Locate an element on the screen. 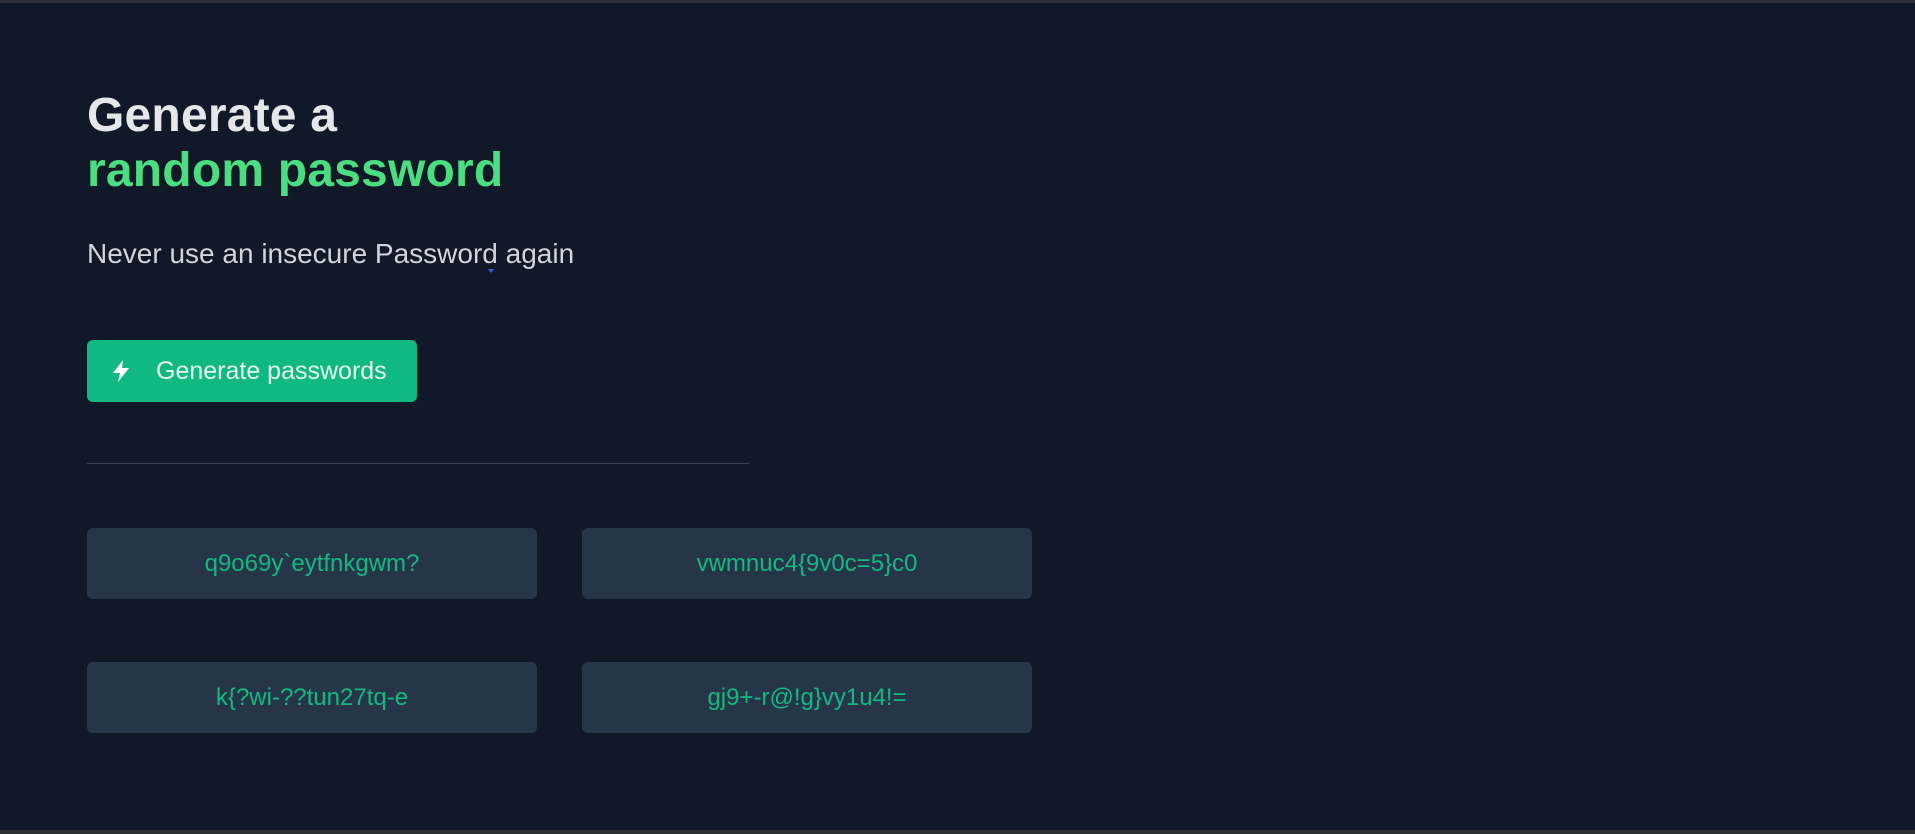 The image size is (1915, 834). title-line-2-highlight: random password is located at coordinates (295, 170).